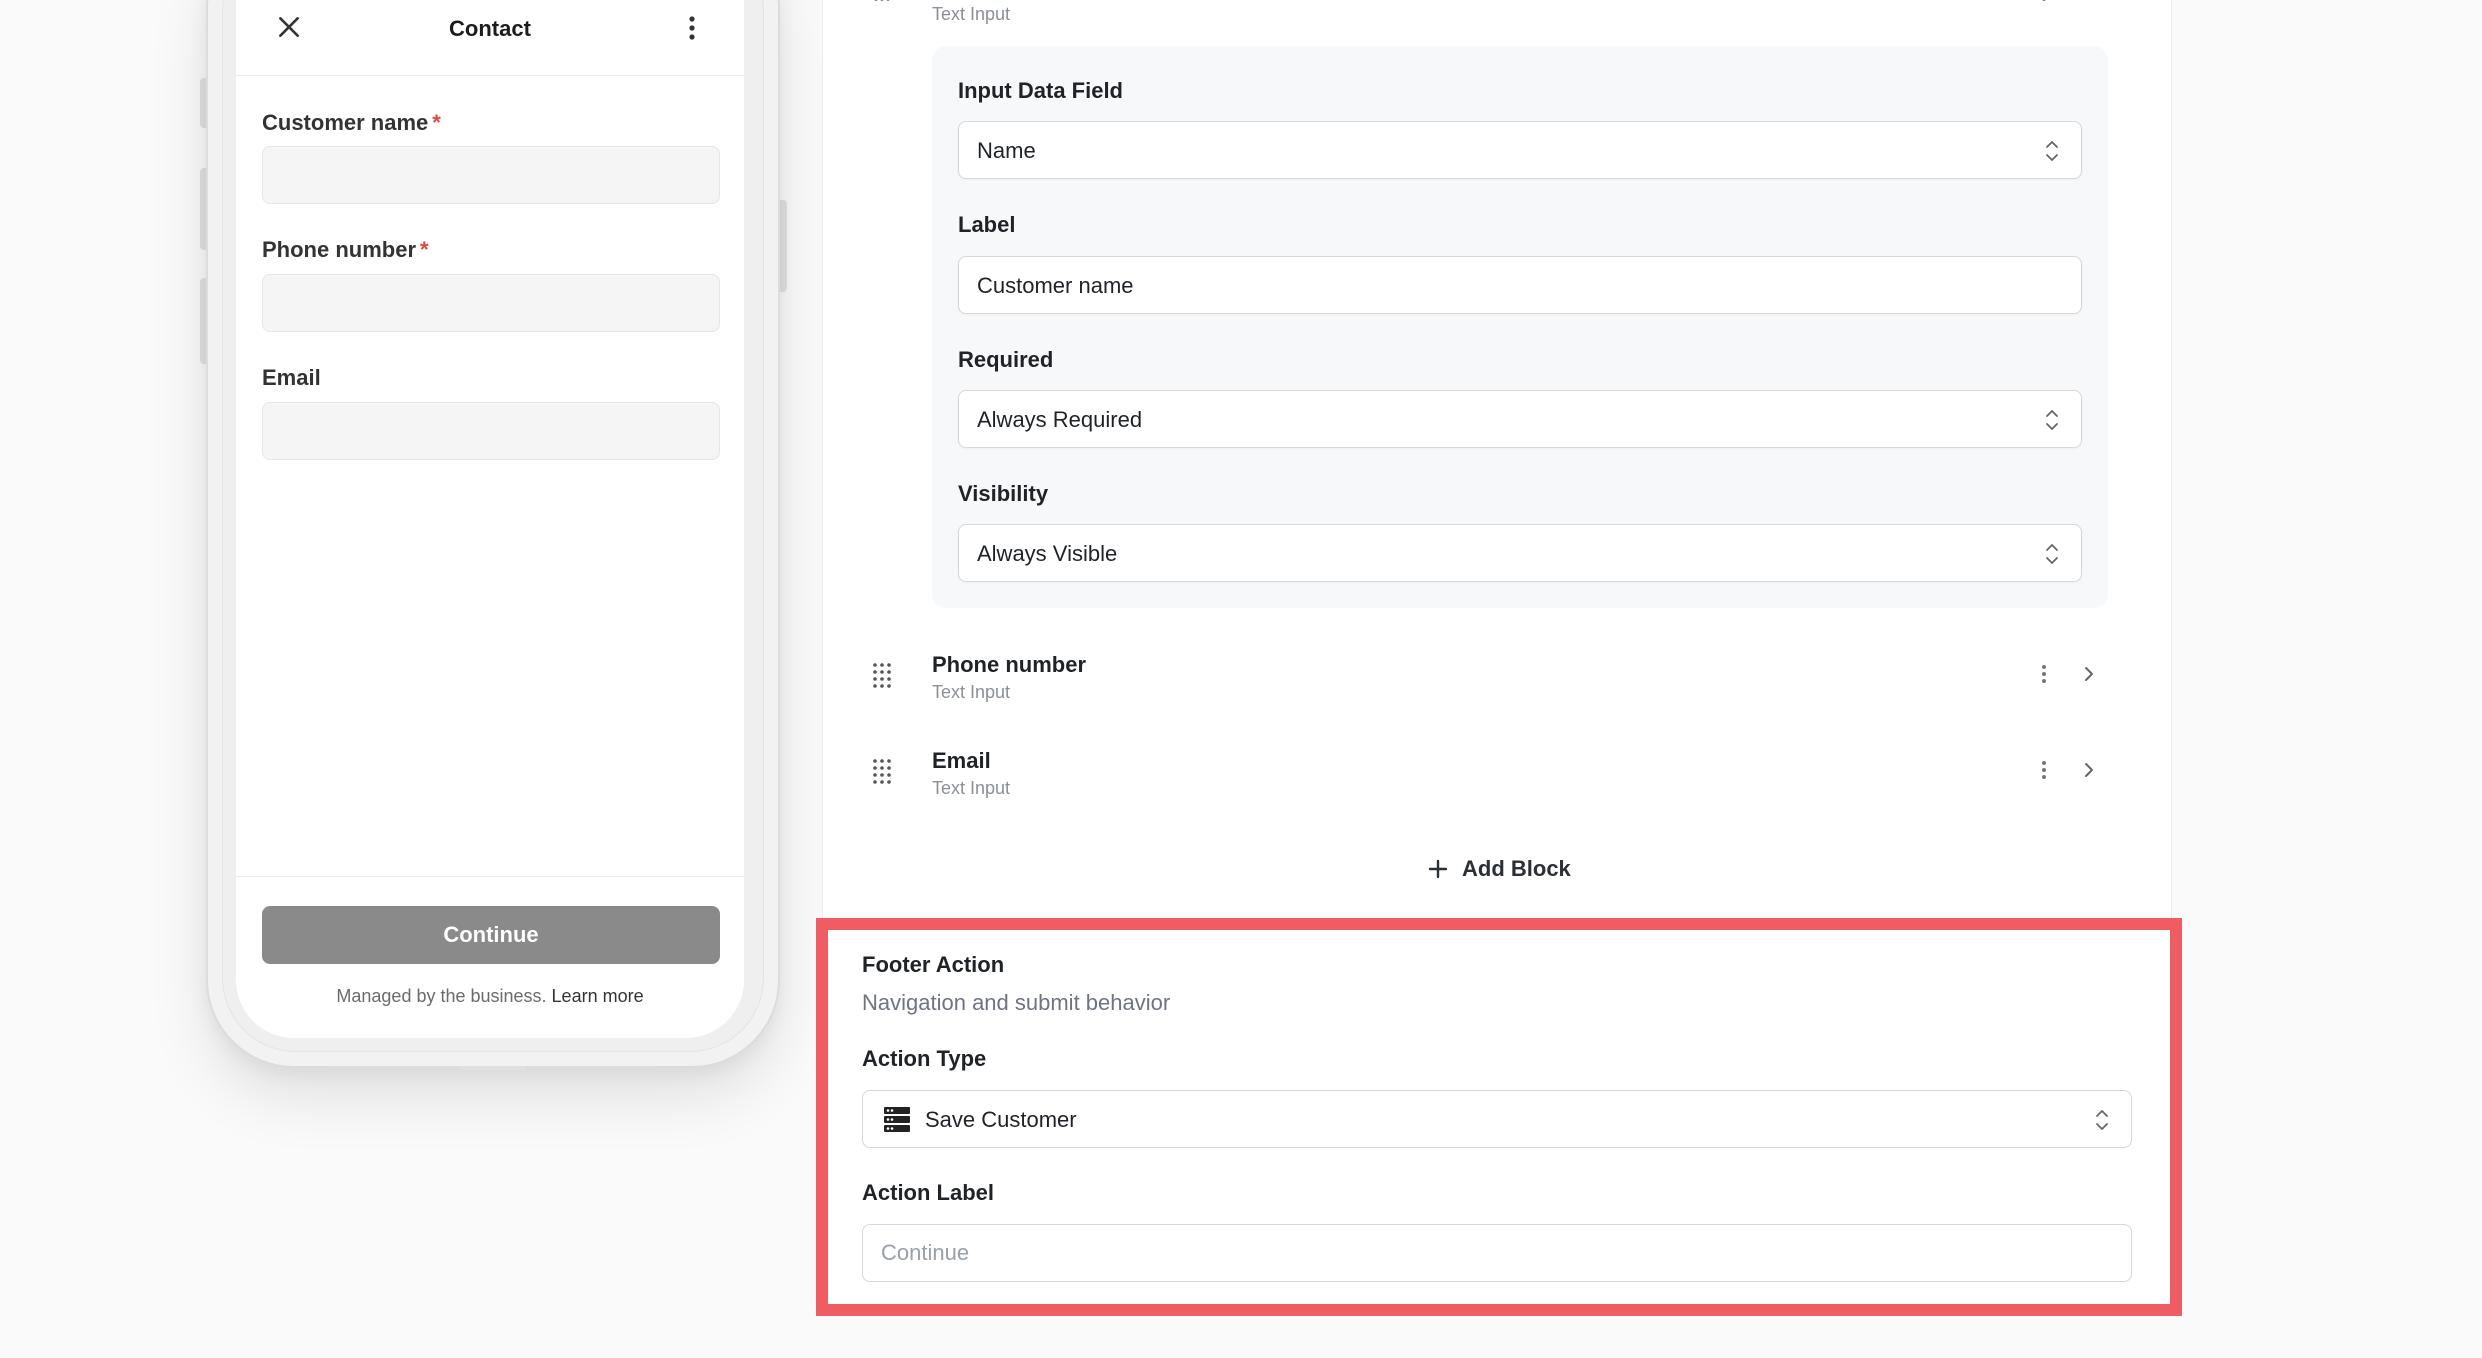  What do you see at coordinates (1520, 553) in the screenshot?
I see `visibility-select: Always Visible` at bounding box center [1520, 553].